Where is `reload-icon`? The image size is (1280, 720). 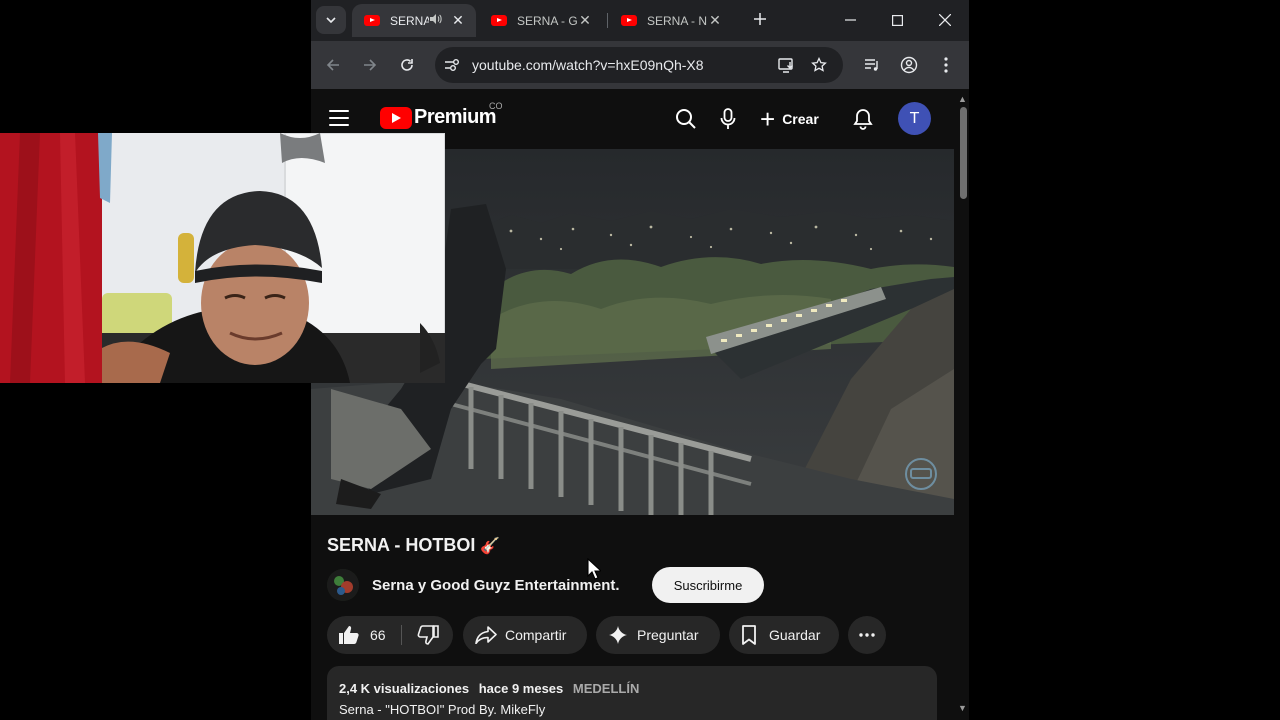
reload-icon is located at coordinates (407, 65).